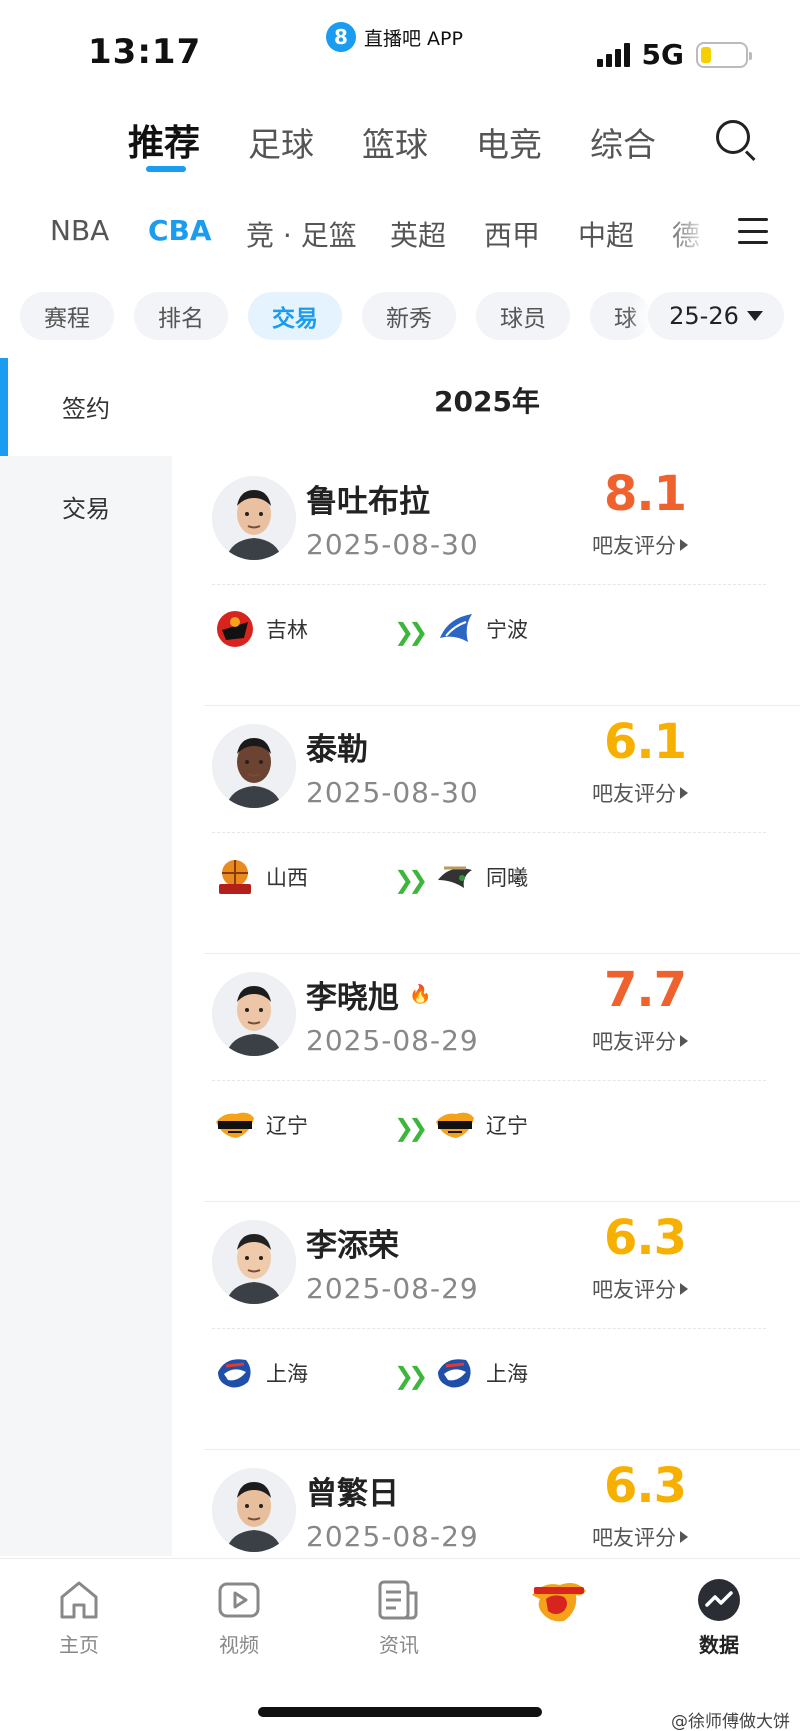 The image size is (800, 1731). I want to click on player-name: 鲁吐布拉, so click(368, 498).